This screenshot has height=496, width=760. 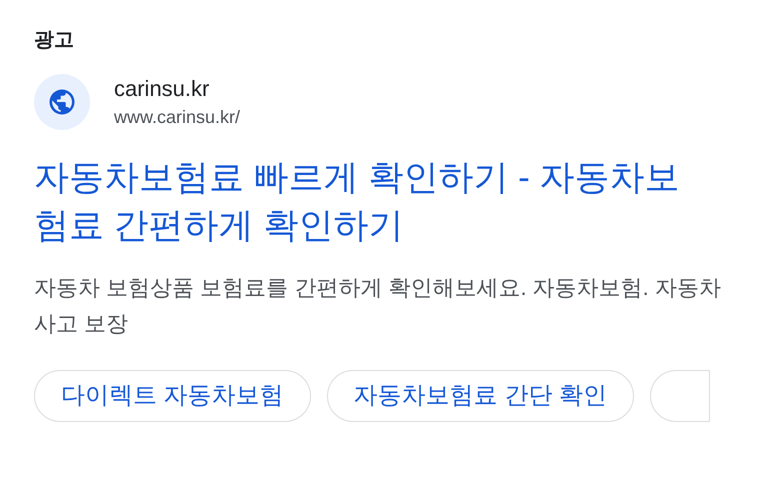 What do you see at coordinates (62, 102) in the screenshot?
I see `globe-icon` at bounding box center [62, 102].